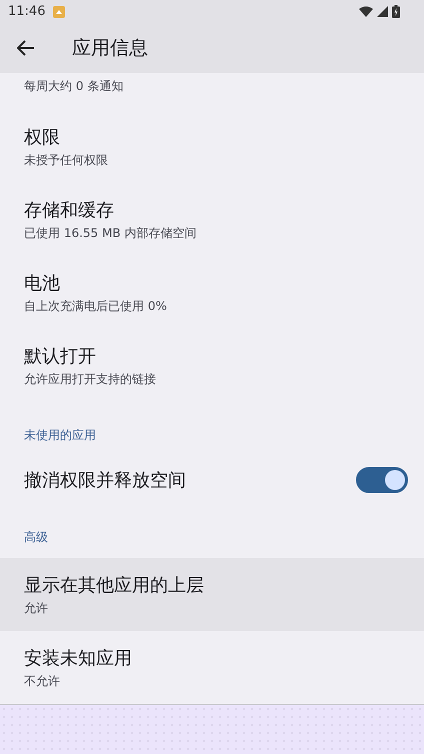  Describe the element at coordinates (42, 283) in the screenshot. I see `item-title: 电池` at that location.